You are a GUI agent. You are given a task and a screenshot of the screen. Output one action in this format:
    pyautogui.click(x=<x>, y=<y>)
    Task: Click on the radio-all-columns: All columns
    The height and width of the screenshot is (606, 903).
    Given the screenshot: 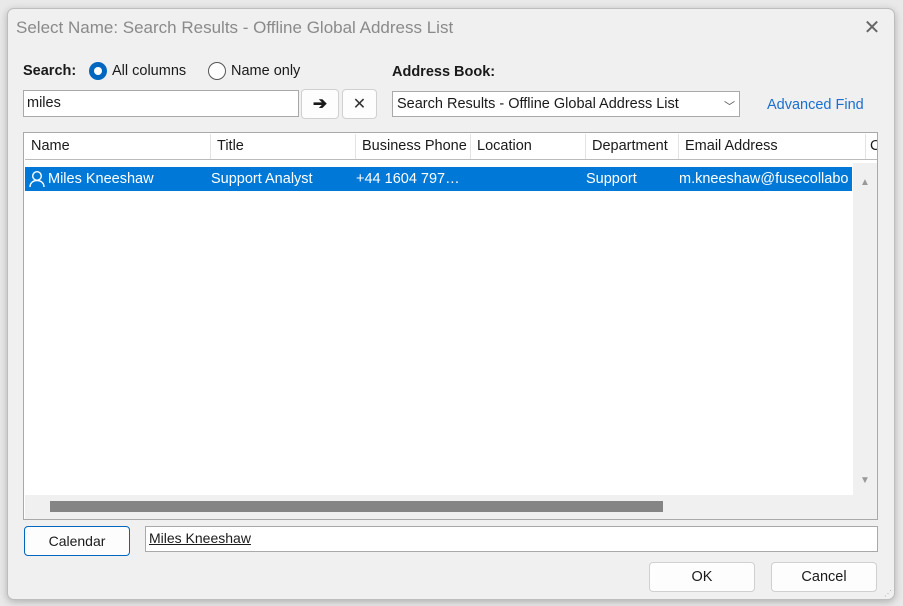 What is the action you would take?
    pyautogui.click(x=137, y=71)
    